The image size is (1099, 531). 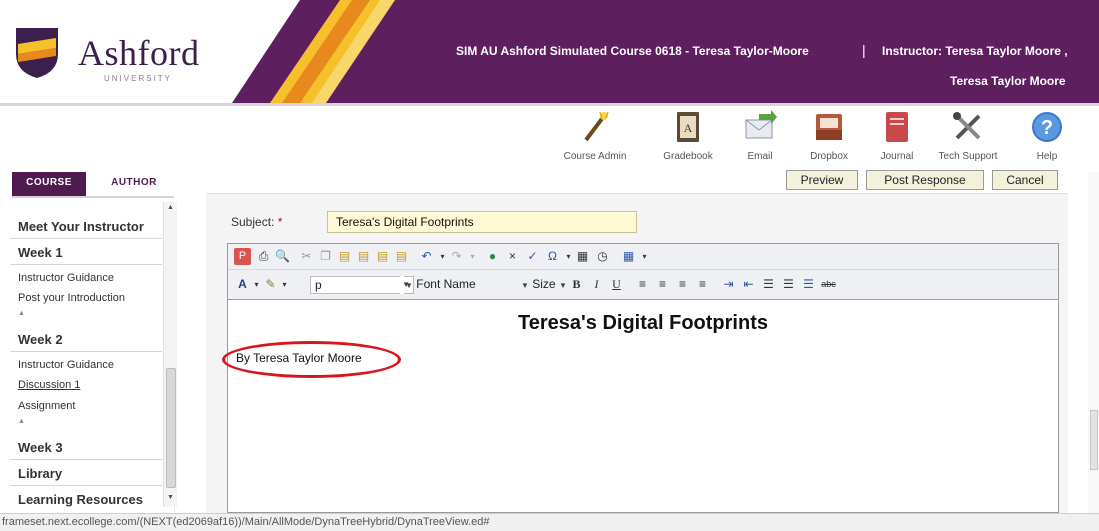 I want to click on paste-html-icon: ▤, so click(x=401, y=256).